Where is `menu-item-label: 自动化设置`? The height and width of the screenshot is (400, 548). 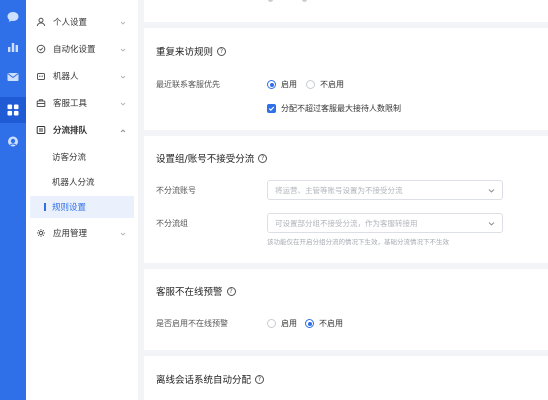 menu-item-label: 自动化设置 is located at coordinates (74, 50).